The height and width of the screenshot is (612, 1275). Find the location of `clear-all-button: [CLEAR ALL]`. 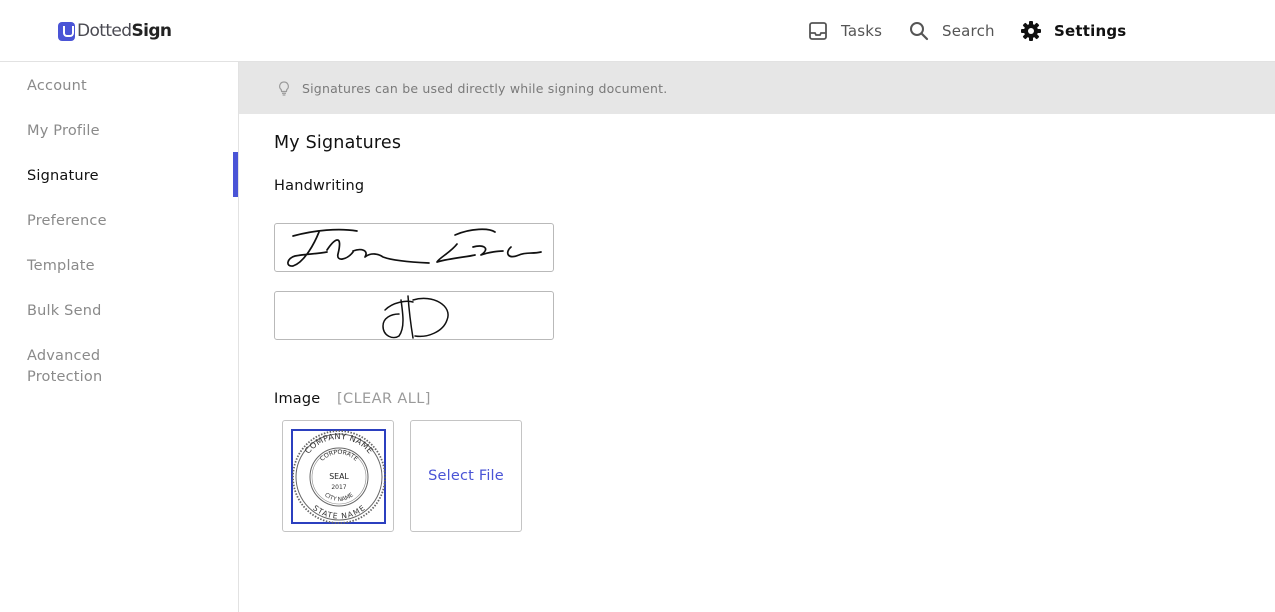

clear-all-button: [CLEAR ALL] is located at coordinates (384, 399).